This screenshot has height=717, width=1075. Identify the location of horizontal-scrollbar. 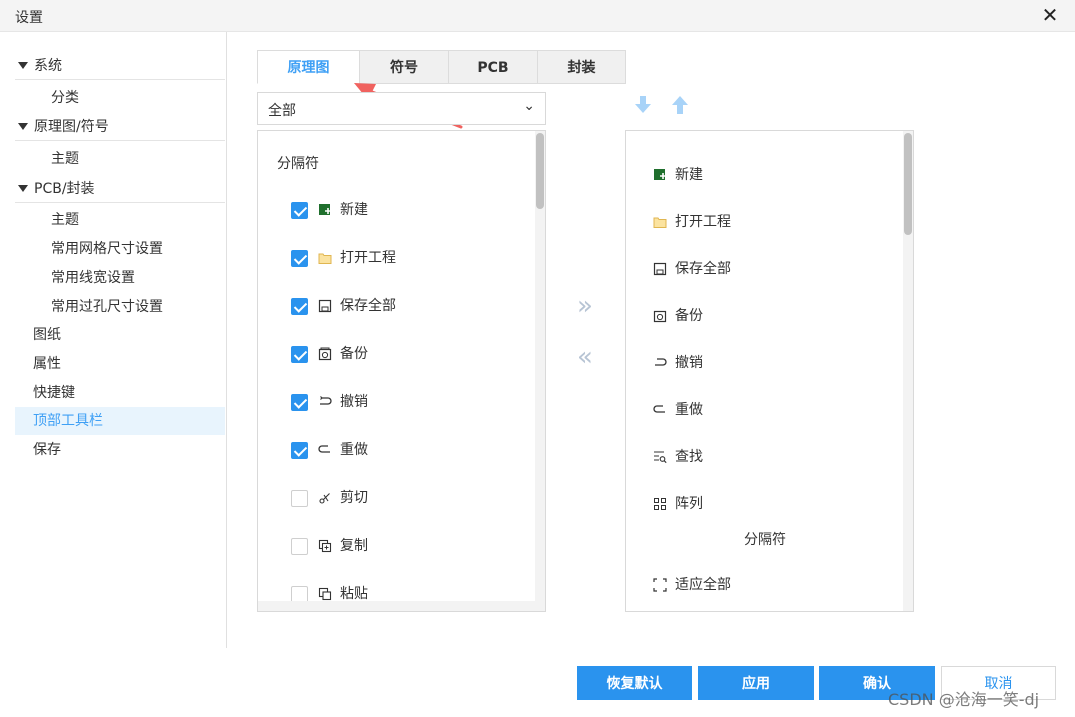
(397, 606).